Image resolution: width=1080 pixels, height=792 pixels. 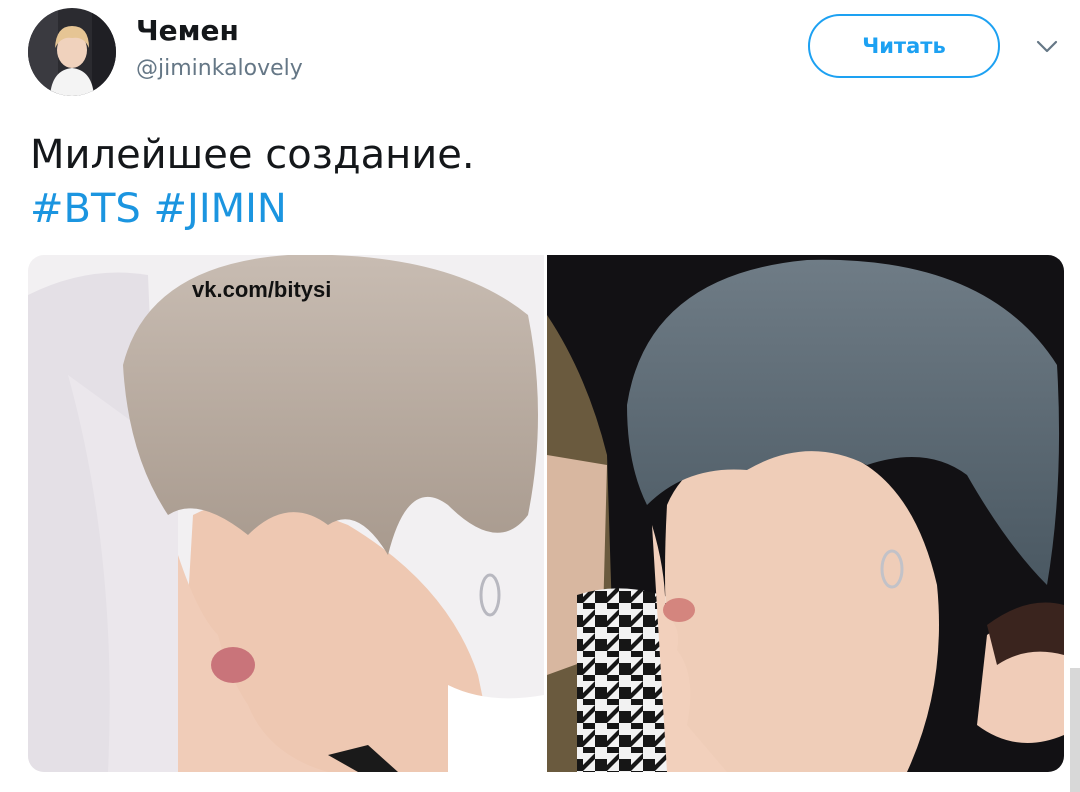 What do you see at coordinates (530, 209) in the screenshot?
I see `hashtags: #BTS #JIMIN` at bounding box center [530, 209].